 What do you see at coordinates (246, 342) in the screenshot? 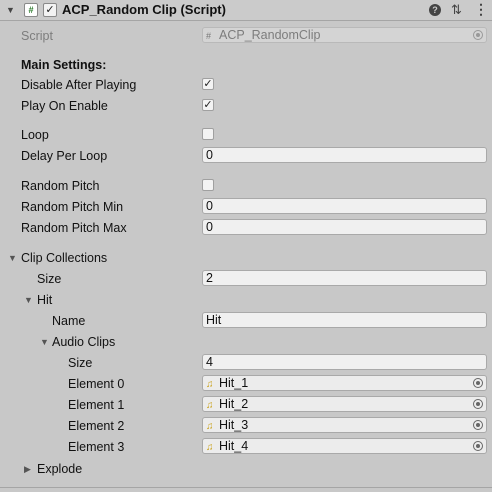
I see `audio-clips-row: ▼ Audio Clips` at bounding box center [246, 342].